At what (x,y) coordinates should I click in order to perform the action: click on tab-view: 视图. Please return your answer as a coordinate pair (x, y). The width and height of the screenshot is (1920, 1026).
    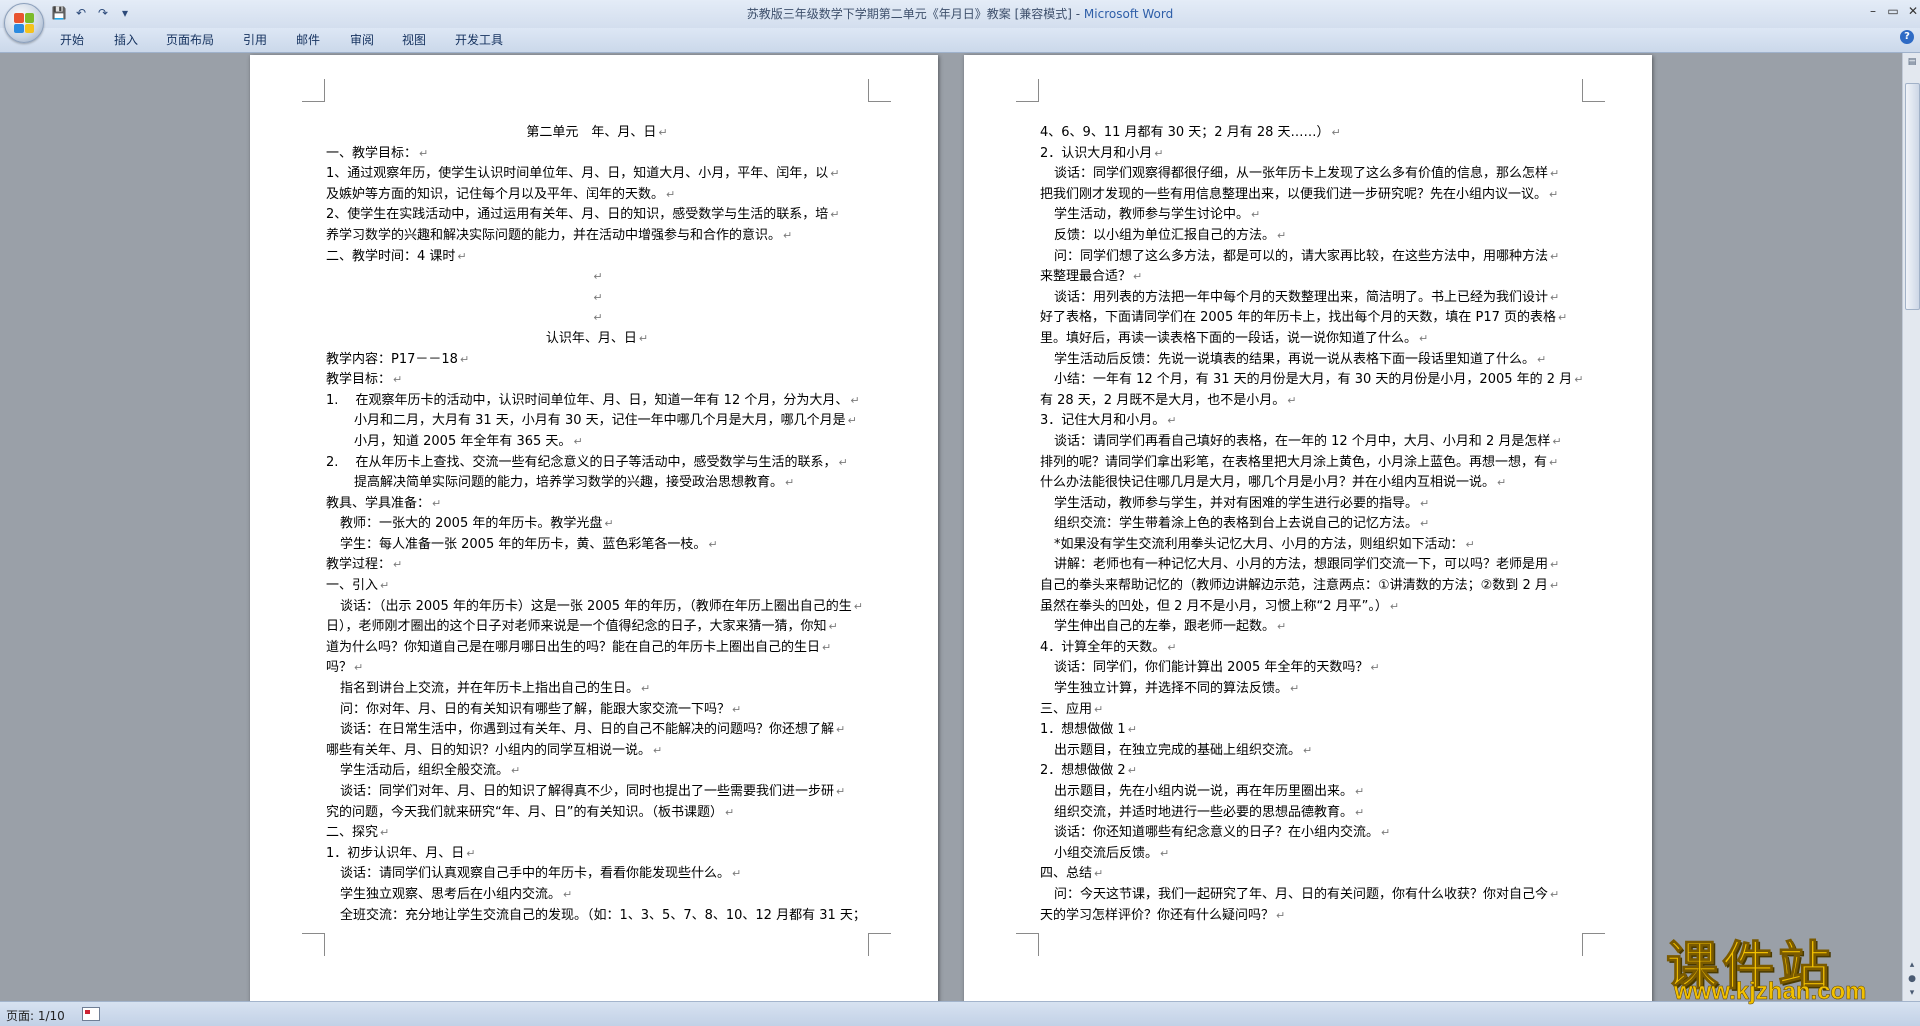
    Looking at the image, I should click on (414, 39).